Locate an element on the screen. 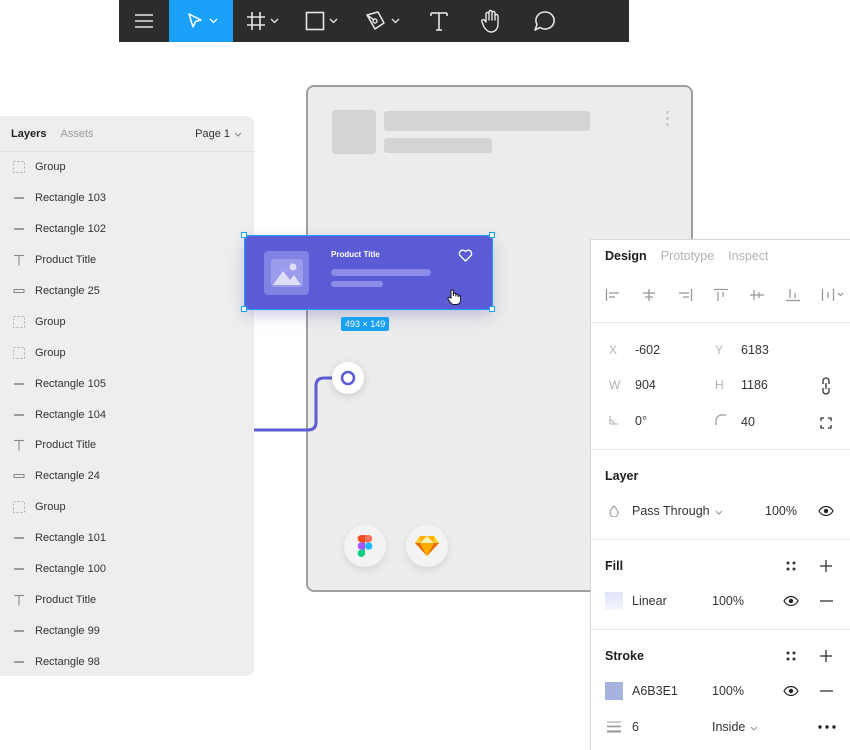  hand-tool-button is located at coordinates (491, 21).